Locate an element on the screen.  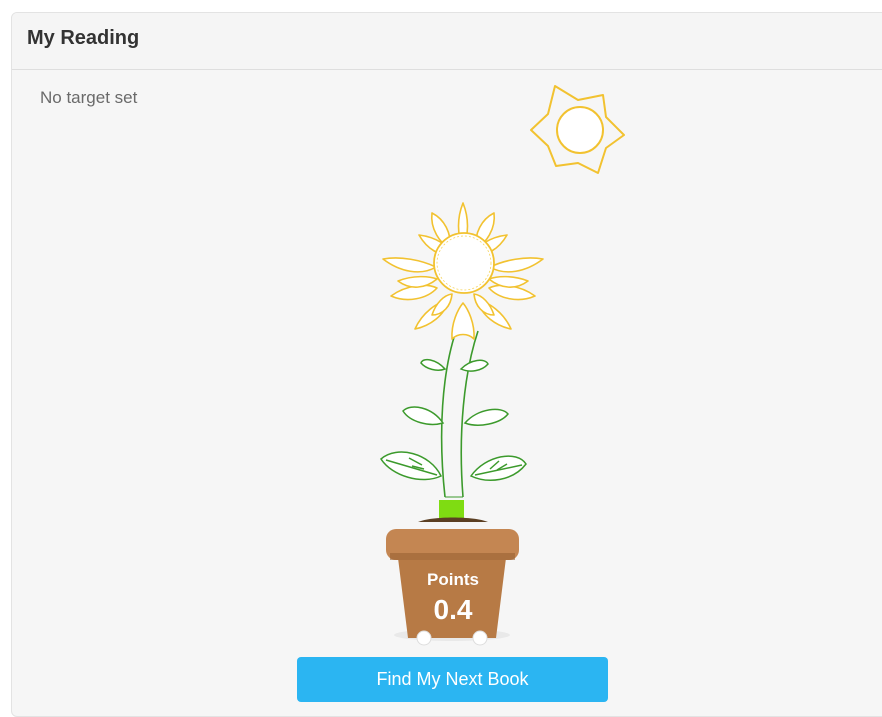
sprout-band is located at coordinates (451, 510).